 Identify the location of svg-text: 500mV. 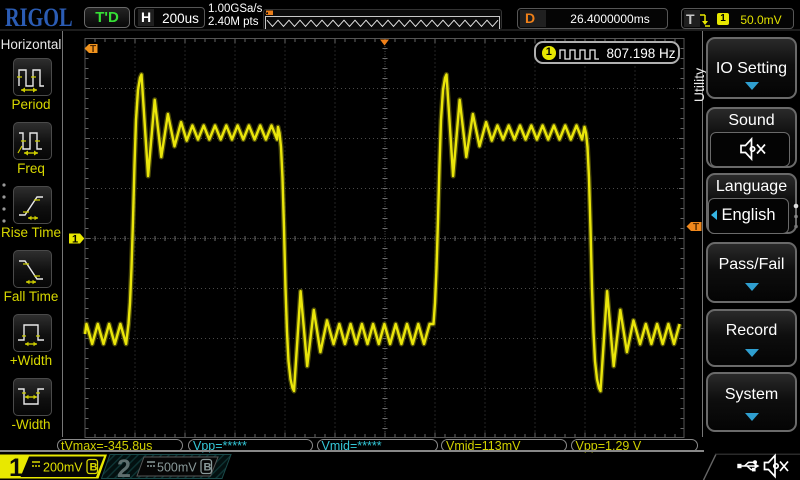
(177, 468).